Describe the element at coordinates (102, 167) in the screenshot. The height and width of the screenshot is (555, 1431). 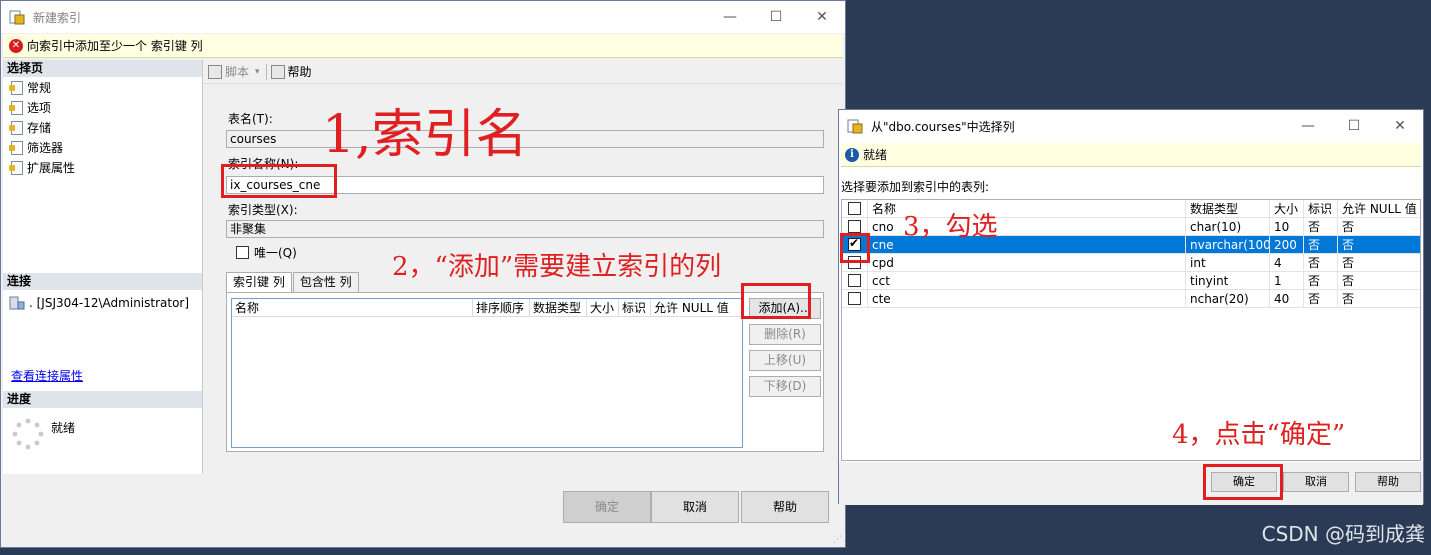
I see `page-item-extended-properties: 扩展属性` at that location.